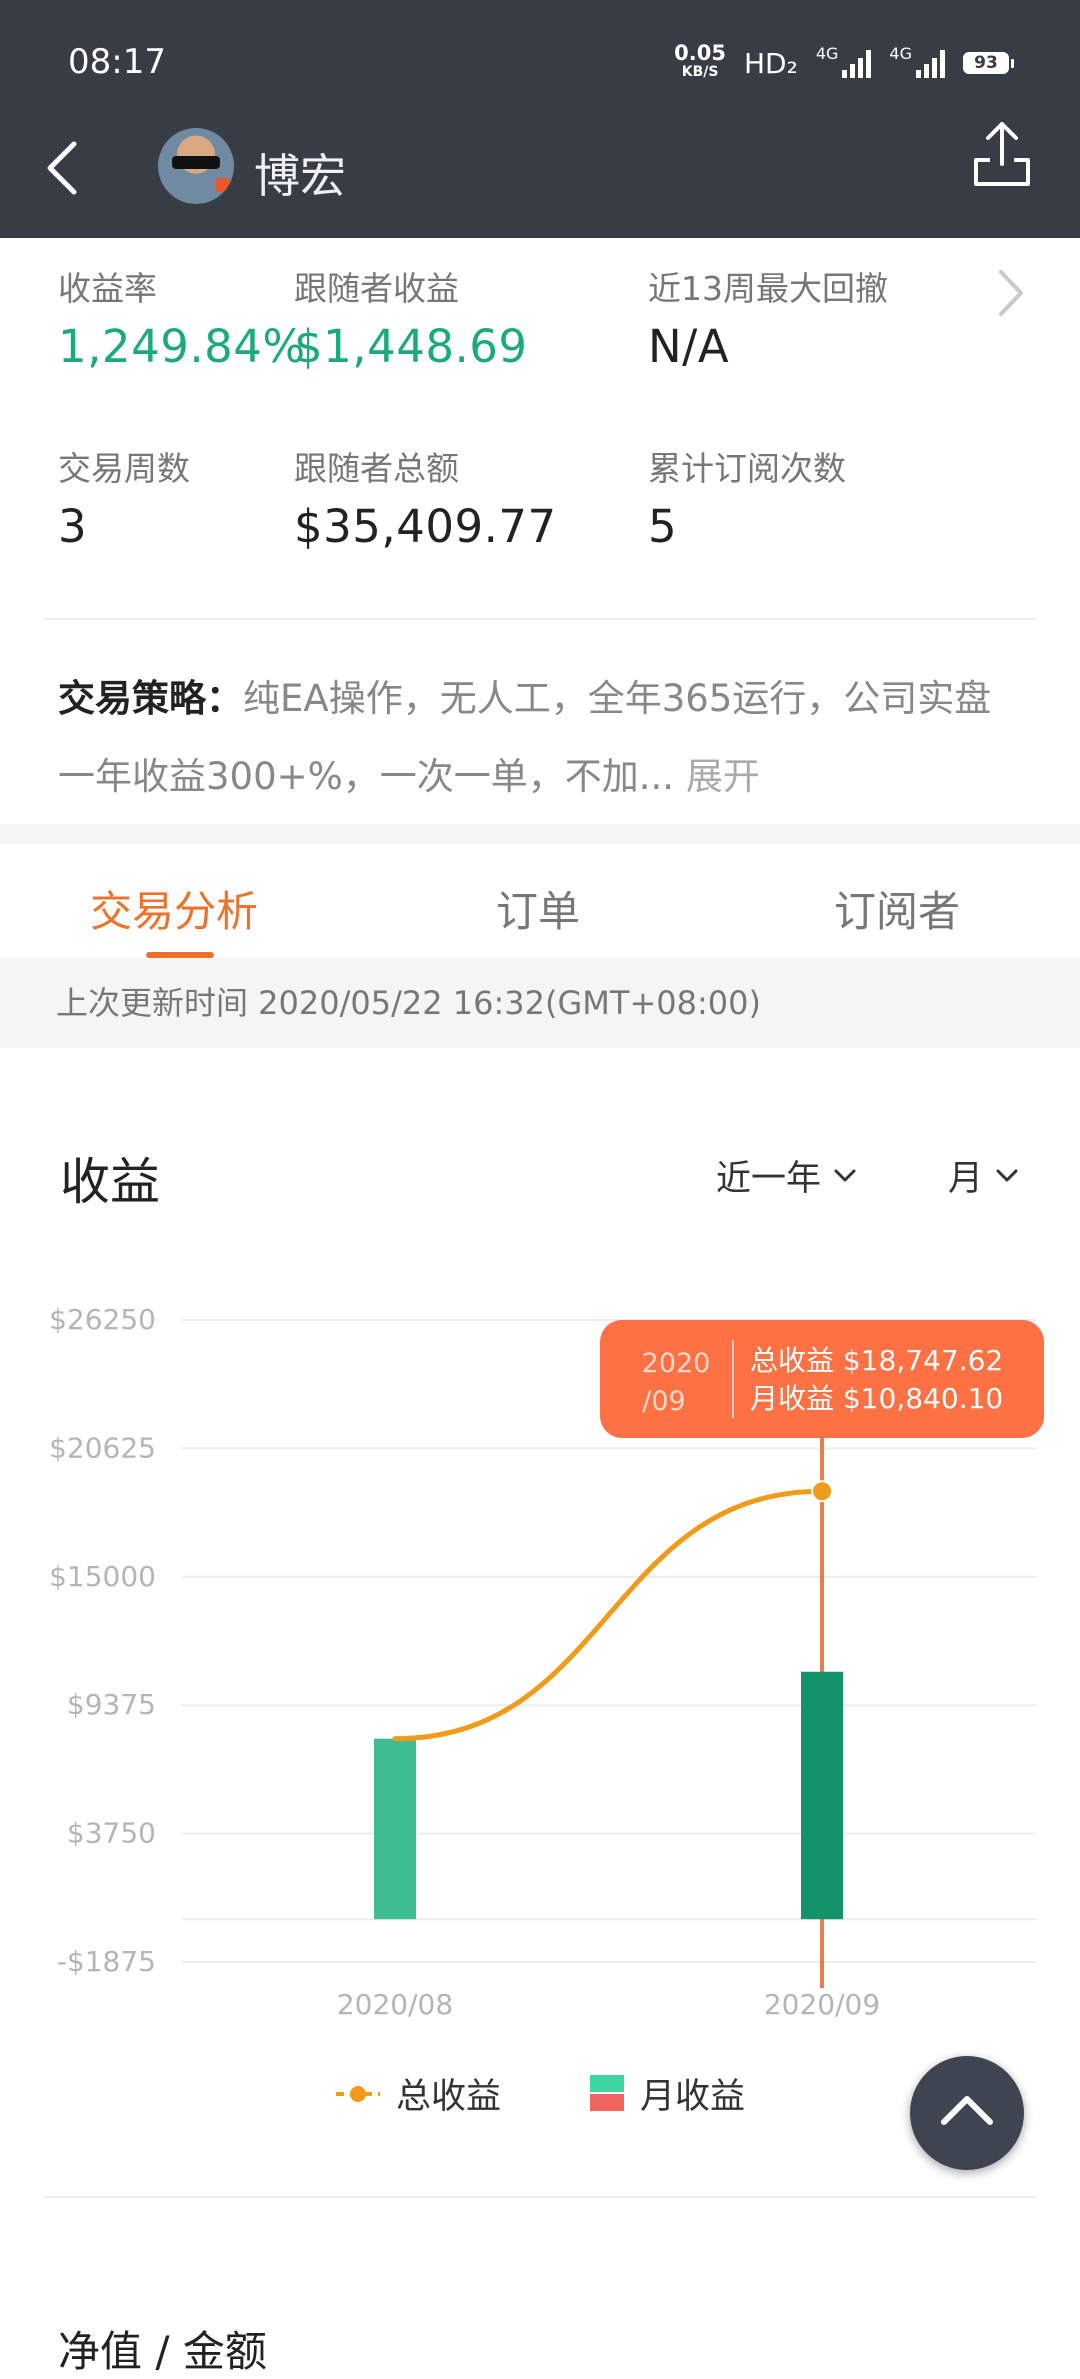 This screenshot has height=2379, width=1080. I want to click on x-tick-label: 2020/09, so click(822, 2004).